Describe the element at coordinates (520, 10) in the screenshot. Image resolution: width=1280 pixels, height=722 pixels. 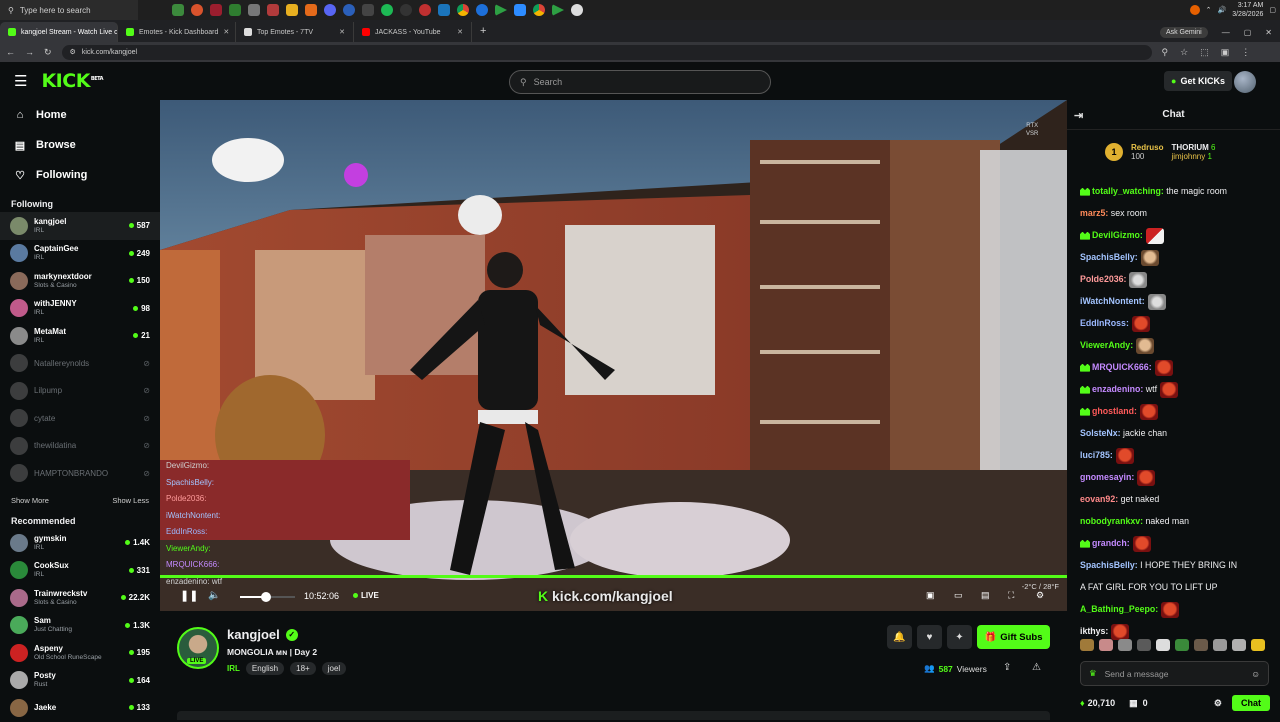
I see `zoom-icon` at that location.